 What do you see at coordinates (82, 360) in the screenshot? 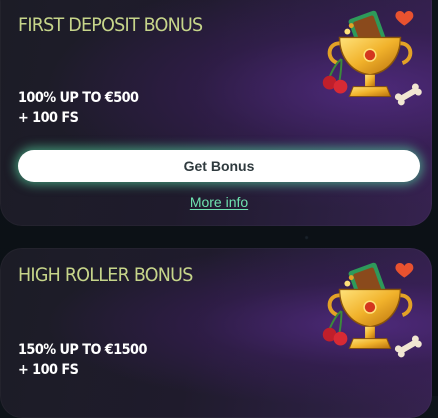
I see `bonus-offer: 150% UP TO €1500 + 100 FS` at bounding box center [82, 360].